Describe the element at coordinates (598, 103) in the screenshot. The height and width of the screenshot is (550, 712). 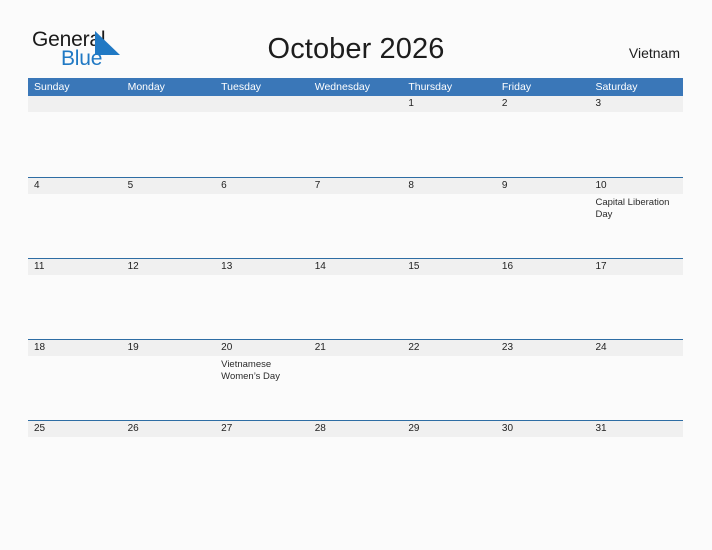
I see `day-number: 3` at that location.